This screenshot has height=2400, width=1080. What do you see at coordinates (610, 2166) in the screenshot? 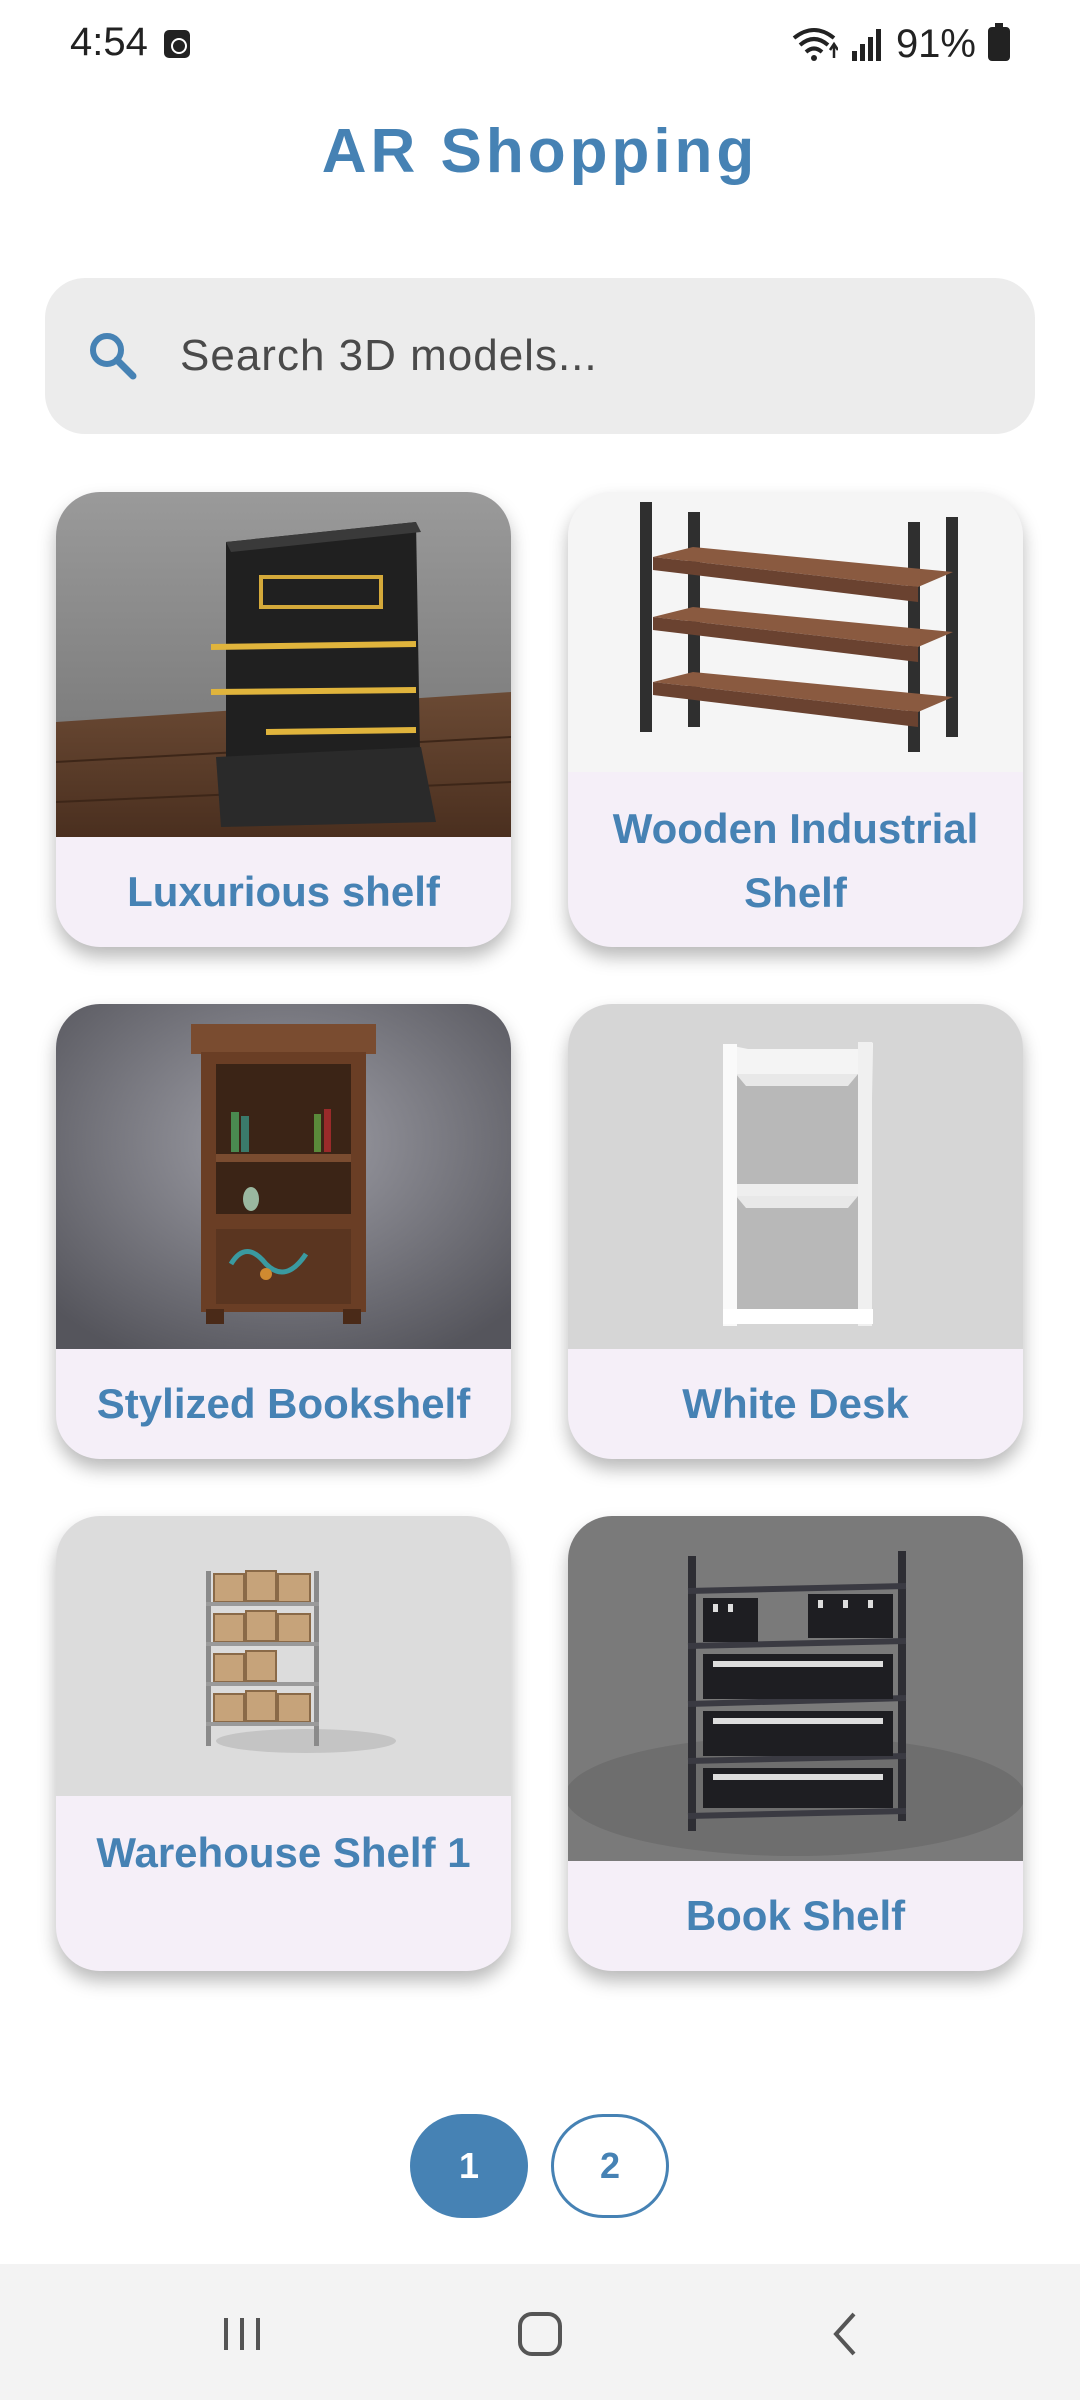
I see `page-button-2: 2` at bounding box center [610, 2166].